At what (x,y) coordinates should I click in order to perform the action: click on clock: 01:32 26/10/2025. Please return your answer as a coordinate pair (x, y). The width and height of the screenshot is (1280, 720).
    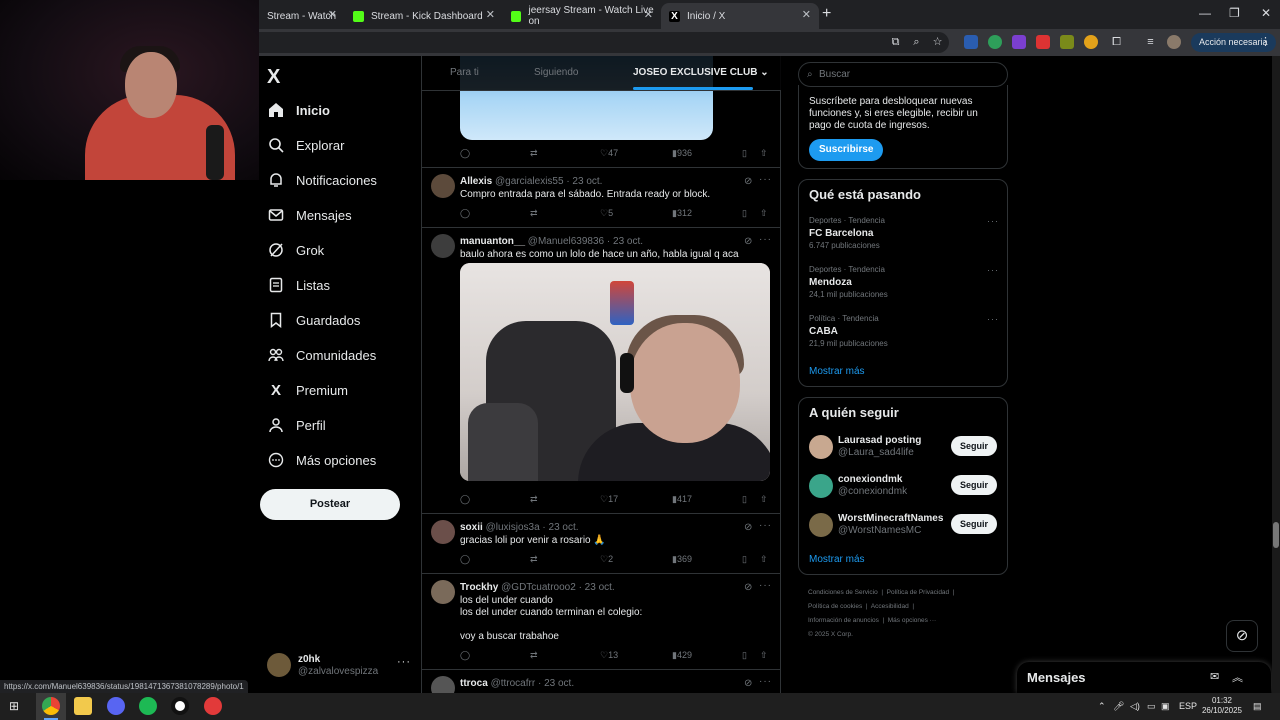
    Looking at the image, I should click on (1222, 706).